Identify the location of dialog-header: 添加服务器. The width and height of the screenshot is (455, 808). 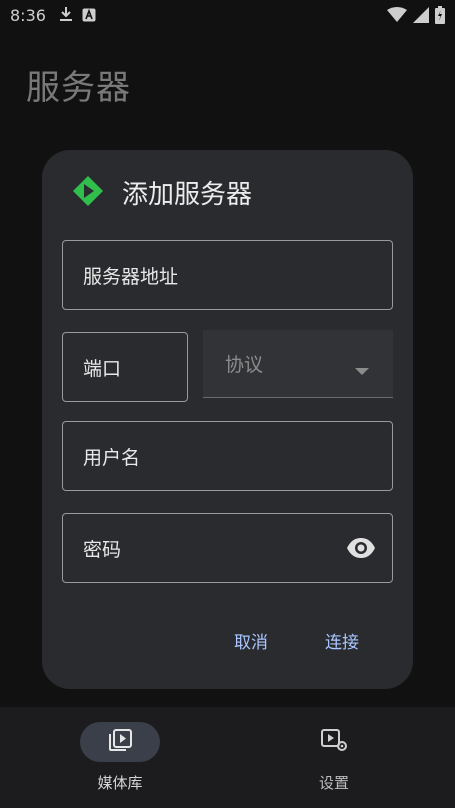
(162, 192).